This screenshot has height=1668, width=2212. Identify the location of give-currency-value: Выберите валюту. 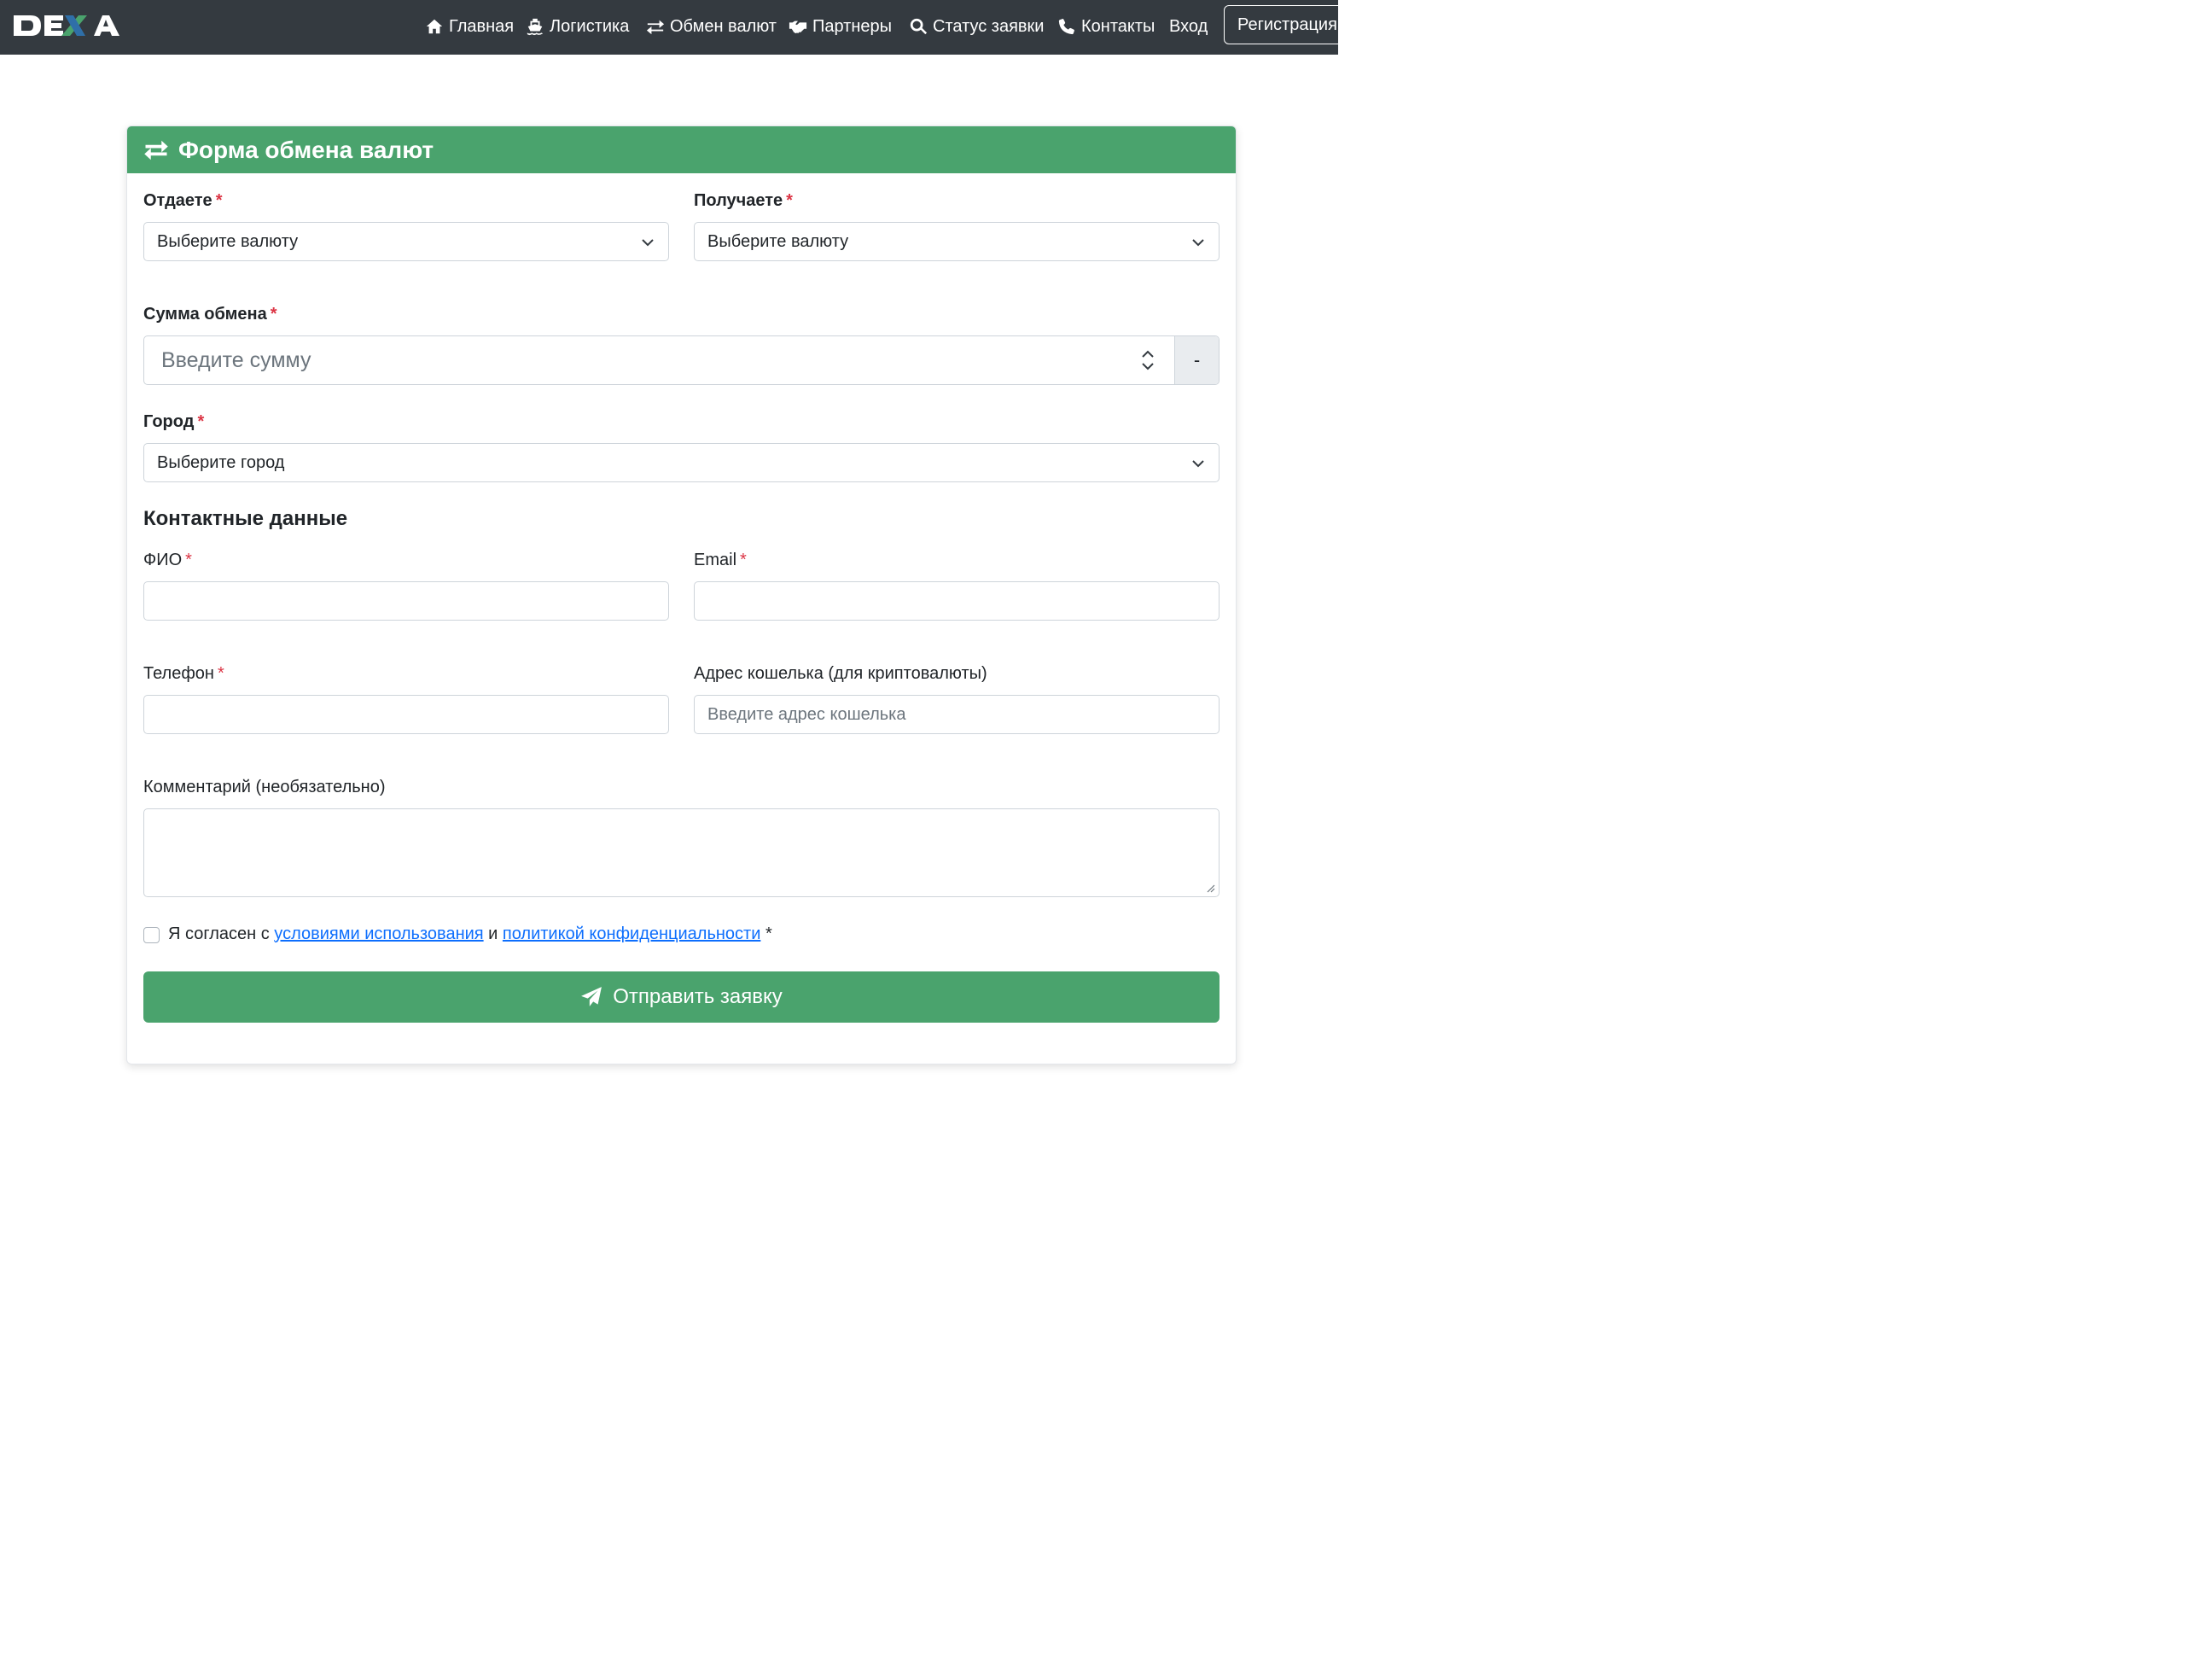
(228, 241).